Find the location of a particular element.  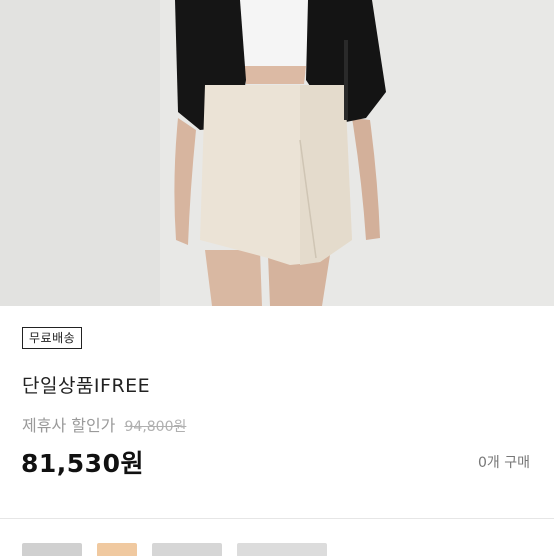

product-name: 단일상품IFREE is located at coordinates (86, 384).